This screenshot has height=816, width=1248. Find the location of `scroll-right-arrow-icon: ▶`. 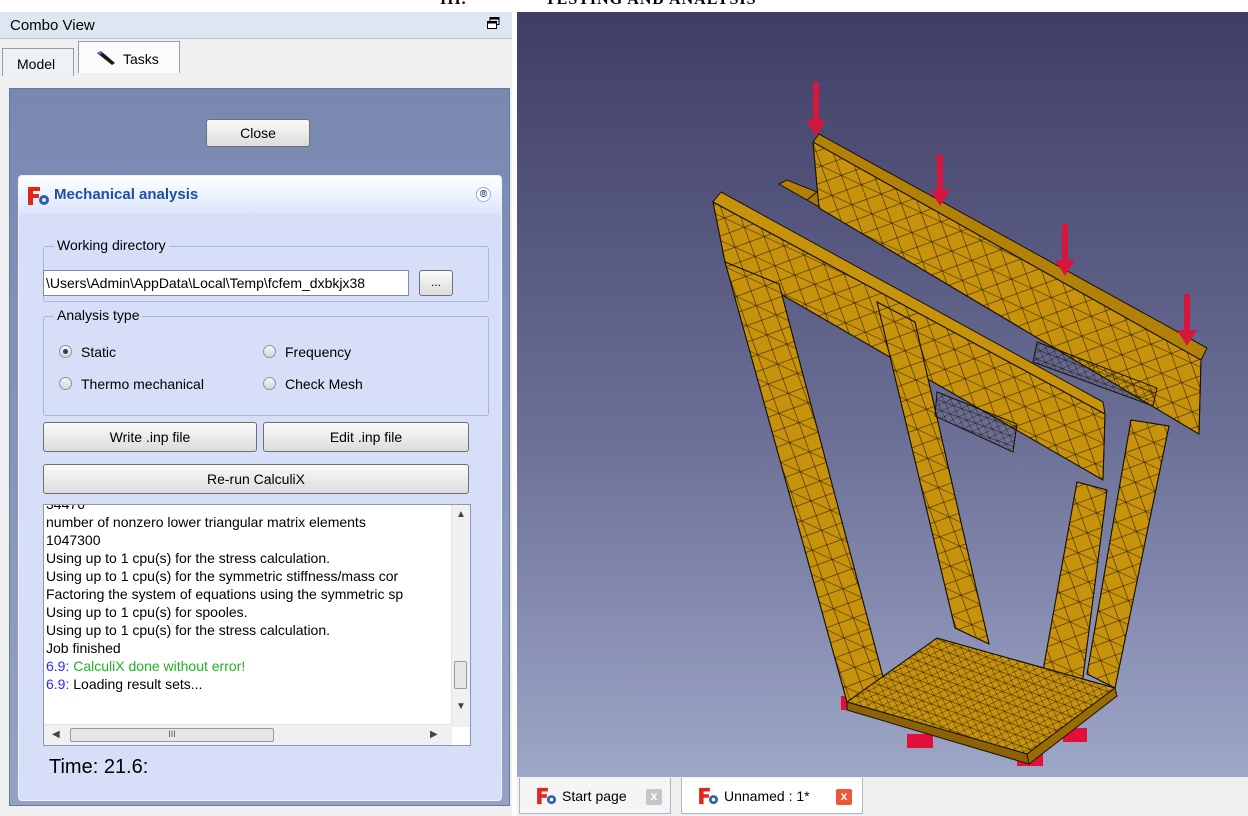

scroll-right-arrow-icon: ▶ is located at coordinates (434, 734).